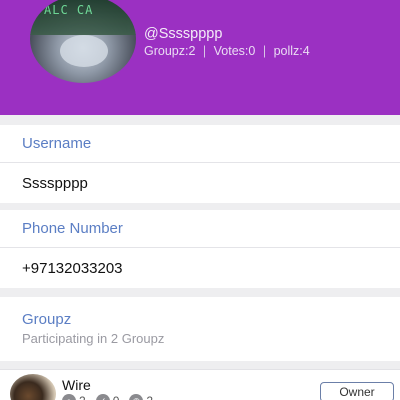  I want to click on person-icon: ●, so click(69, 397).